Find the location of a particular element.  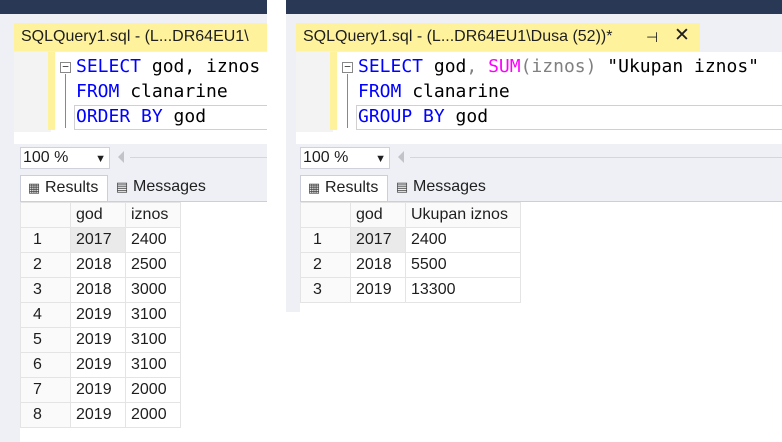

cell-iznos: 2400 is located at coordinates (153, 240).